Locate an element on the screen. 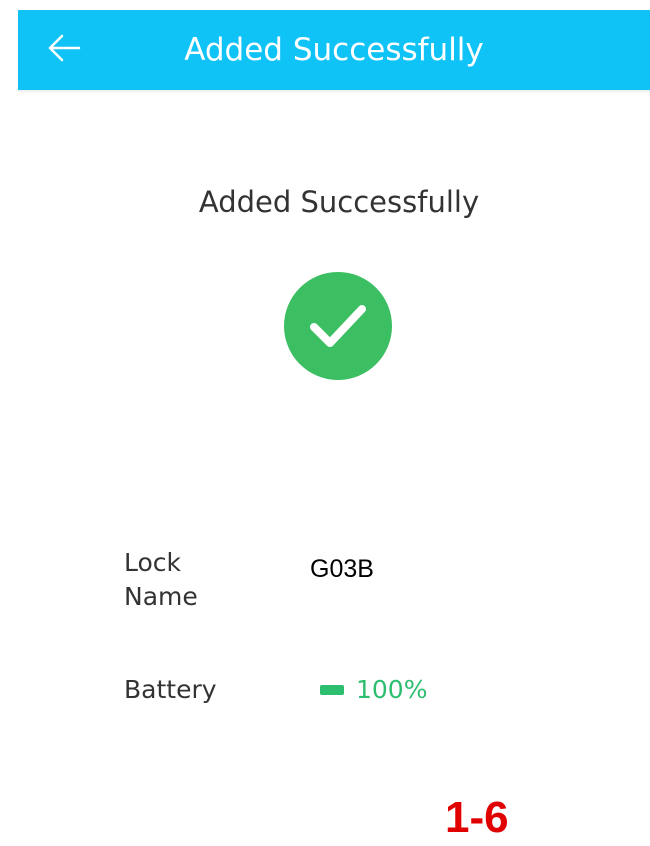  battery-value: 100% is located at coordinates (392, 689).